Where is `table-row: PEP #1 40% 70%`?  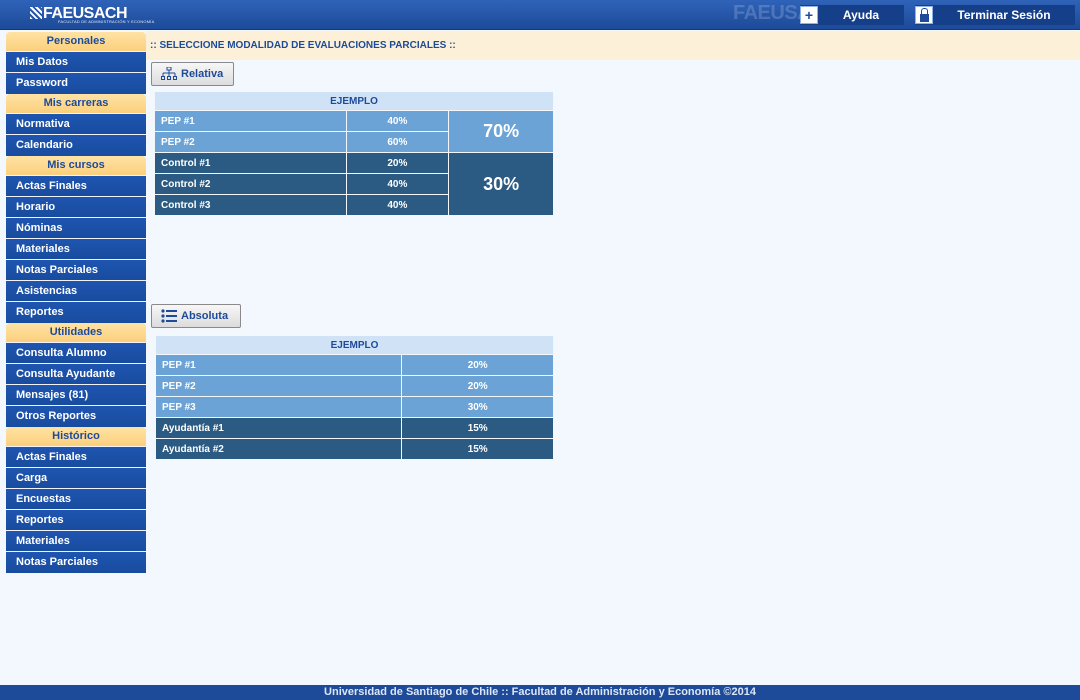 table-row: PEP #1 40% 70% is located at coordinates (354, 131).